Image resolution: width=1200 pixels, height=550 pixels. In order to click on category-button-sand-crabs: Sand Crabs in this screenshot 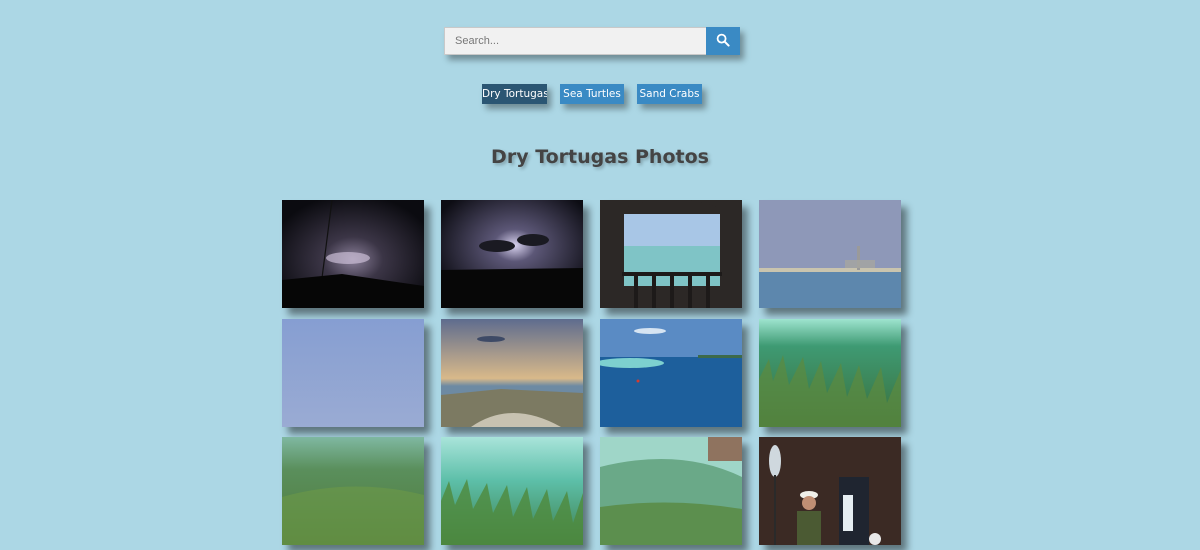, I will do `click(669, 94)`.